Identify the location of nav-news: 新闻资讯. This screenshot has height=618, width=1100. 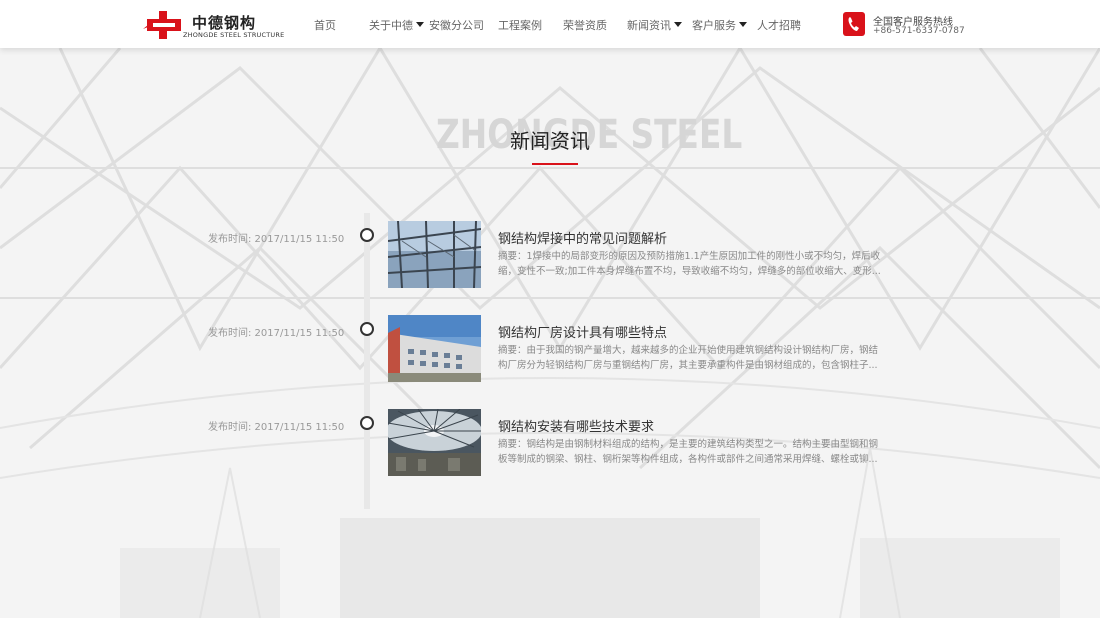
(654, 25).